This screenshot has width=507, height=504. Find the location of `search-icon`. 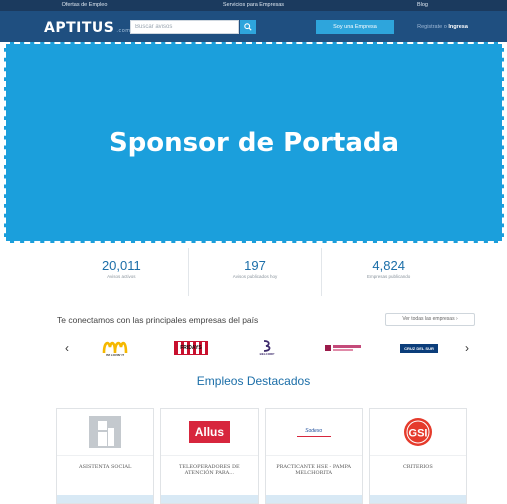

search-icon is located at coordinates (248, 27).